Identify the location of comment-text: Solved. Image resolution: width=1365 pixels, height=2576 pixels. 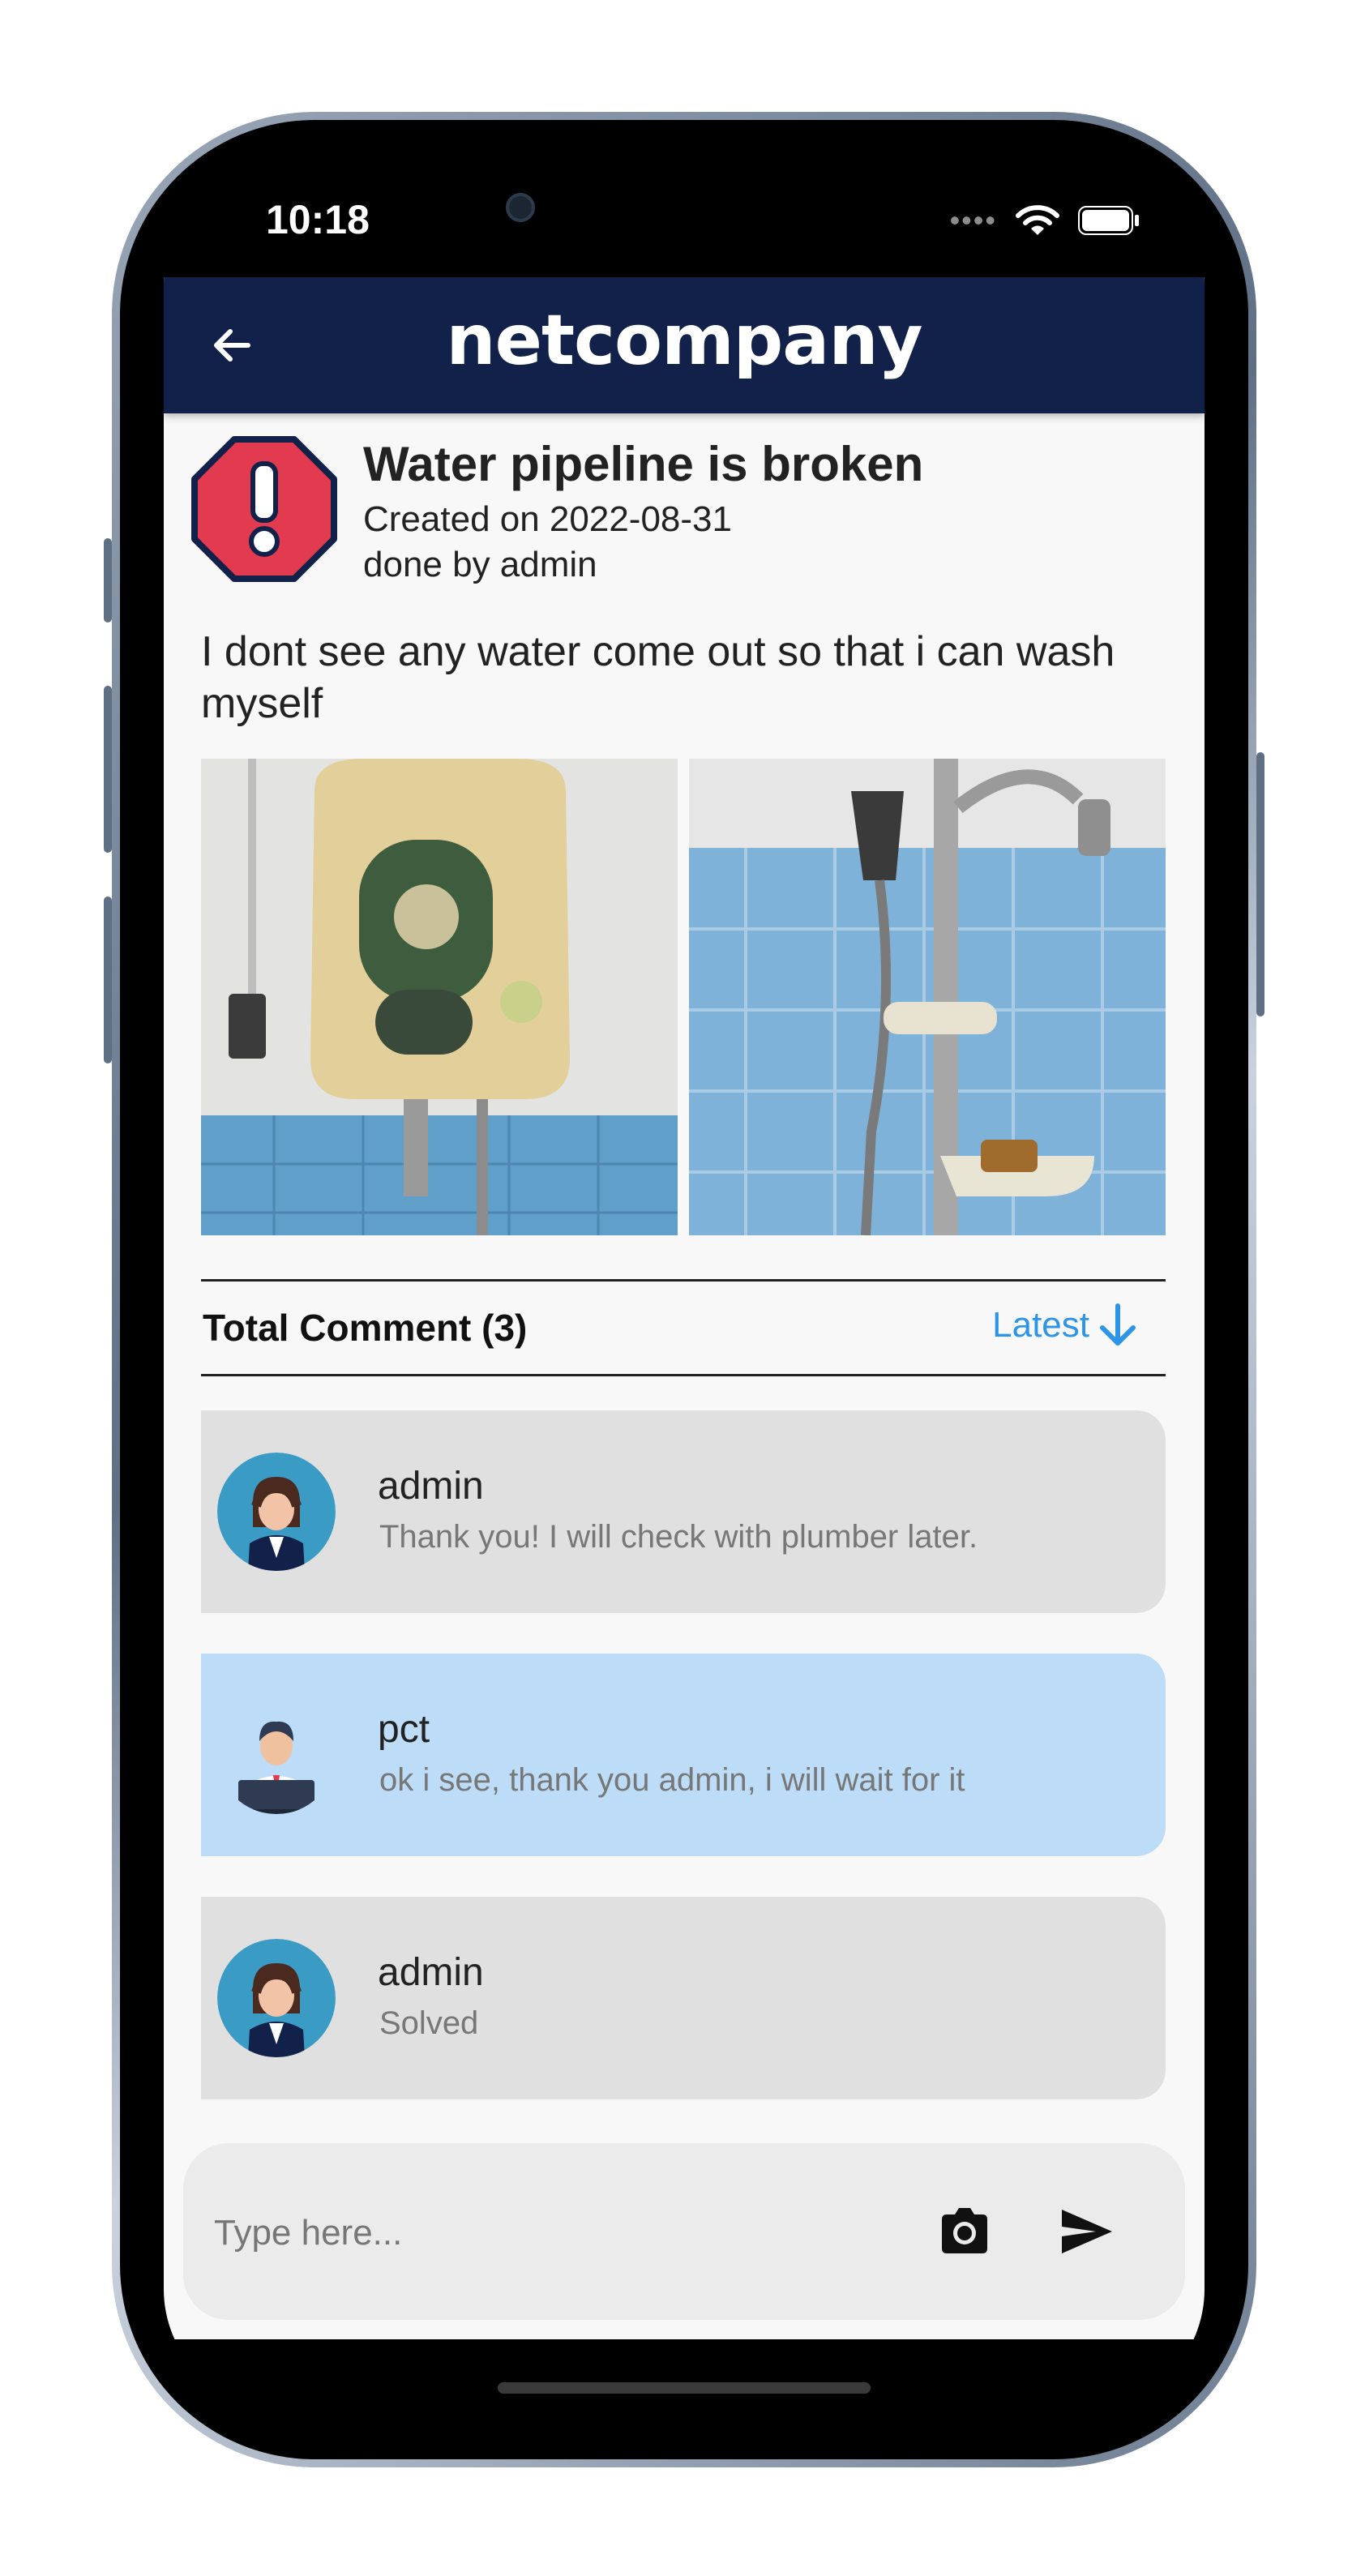
(429, 2023).